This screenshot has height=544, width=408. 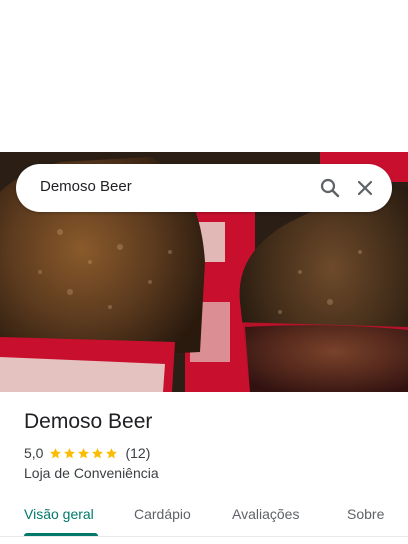 I want to click on place-category: Loja de Conveniência, so click(x=91, y=473).